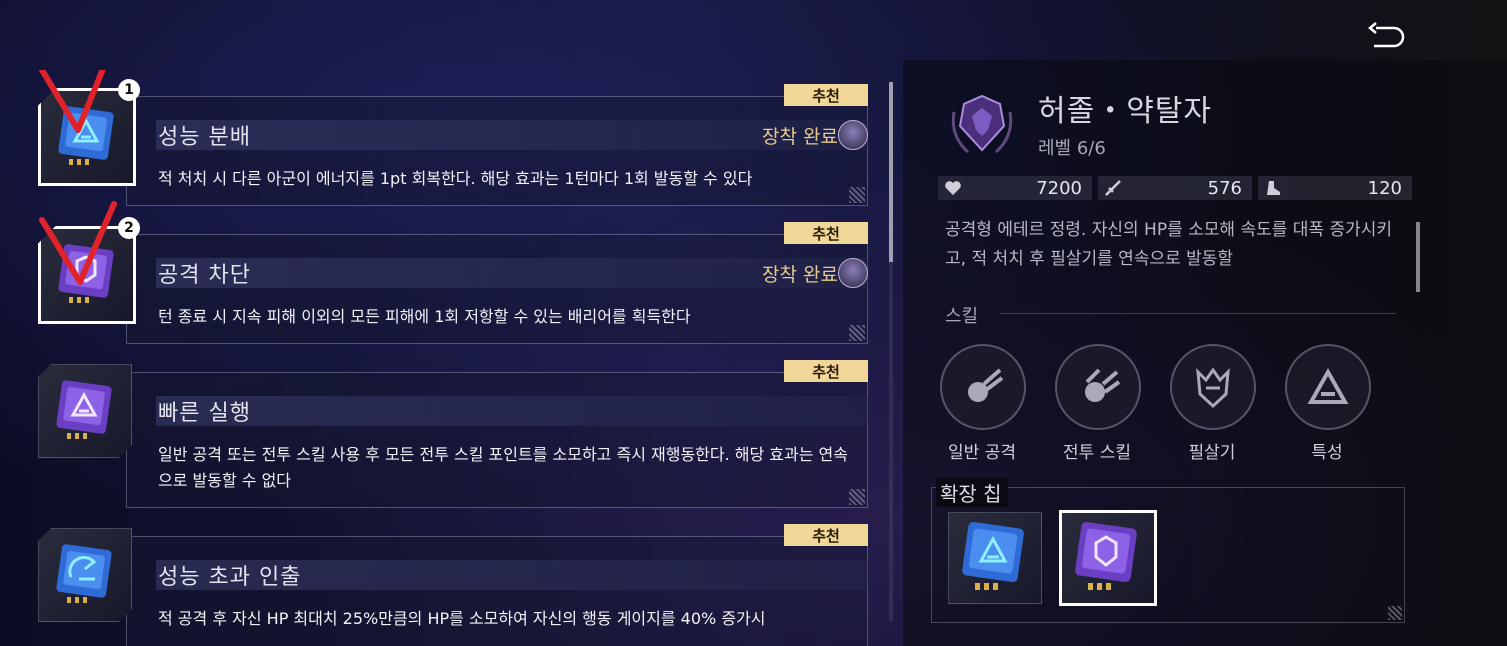  I want to click on skill-ultimate: 필살기, so click(1213, 403).